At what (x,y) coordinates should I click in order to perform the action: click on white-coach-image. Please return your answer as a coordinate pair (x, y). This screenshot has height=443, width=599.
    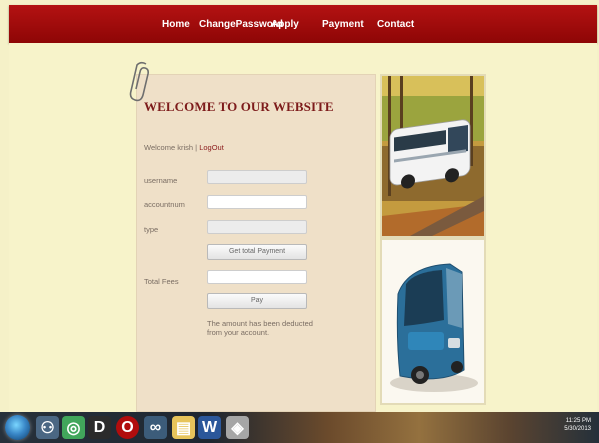
    Looking at the image, I should click on (433, 156).